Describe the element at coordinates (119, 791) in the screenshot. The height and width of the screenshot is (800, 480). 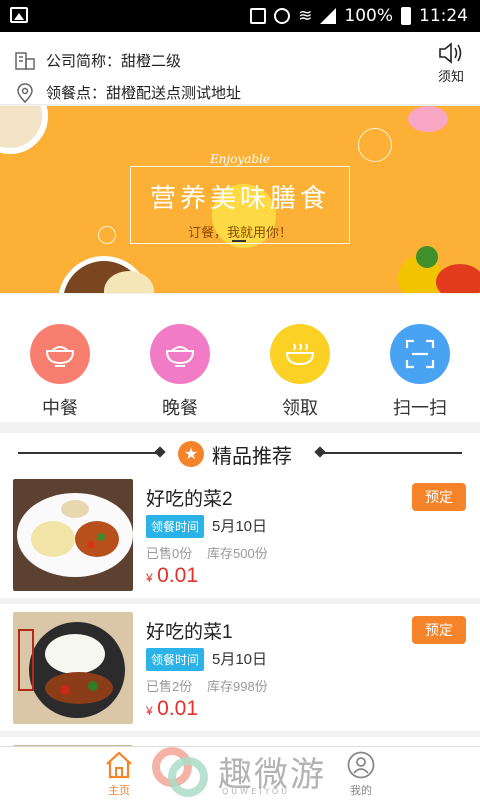
I see `nav-home-label: 主页` at that location.